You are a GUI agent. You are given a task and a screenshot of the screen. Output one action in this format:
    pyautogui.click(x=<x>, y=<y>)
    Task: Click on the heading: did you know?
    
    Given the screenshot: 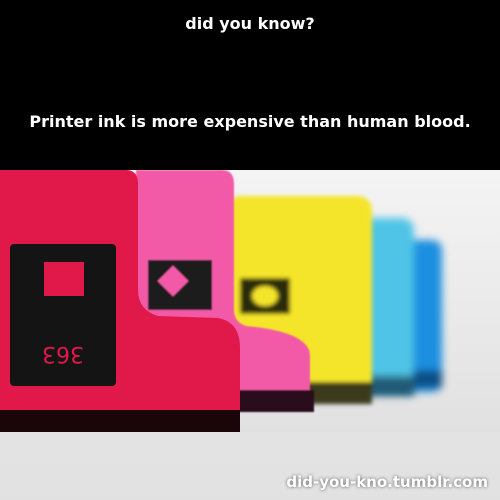 What is the action you would take?
    pyautogui.click(x=250, y=23)
    